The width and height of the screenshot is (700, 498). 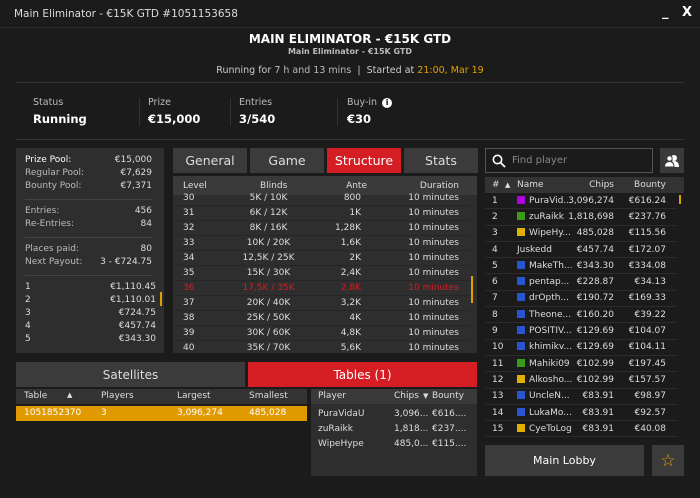 What do you see at coordinates (581, 397) in the screenshot?
I see `player-row: 13 UncleN... €83.91 €98.97` at bounding box center [581, 397].